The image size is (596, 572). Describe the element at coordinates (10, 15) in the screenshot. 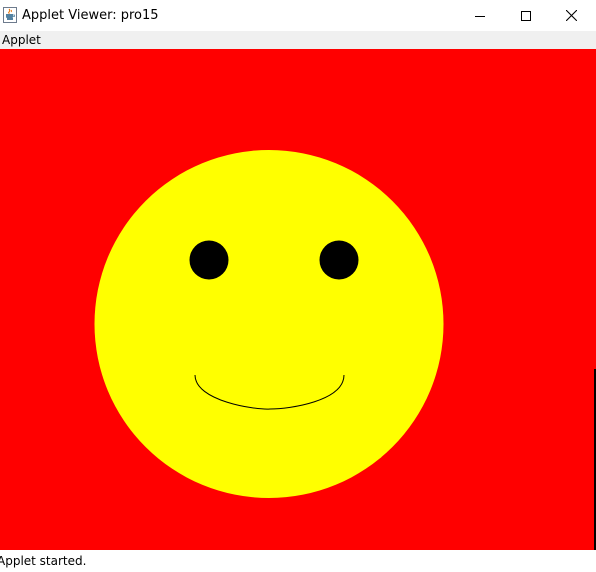

I see `java-coffee-cup-icon` at that location.